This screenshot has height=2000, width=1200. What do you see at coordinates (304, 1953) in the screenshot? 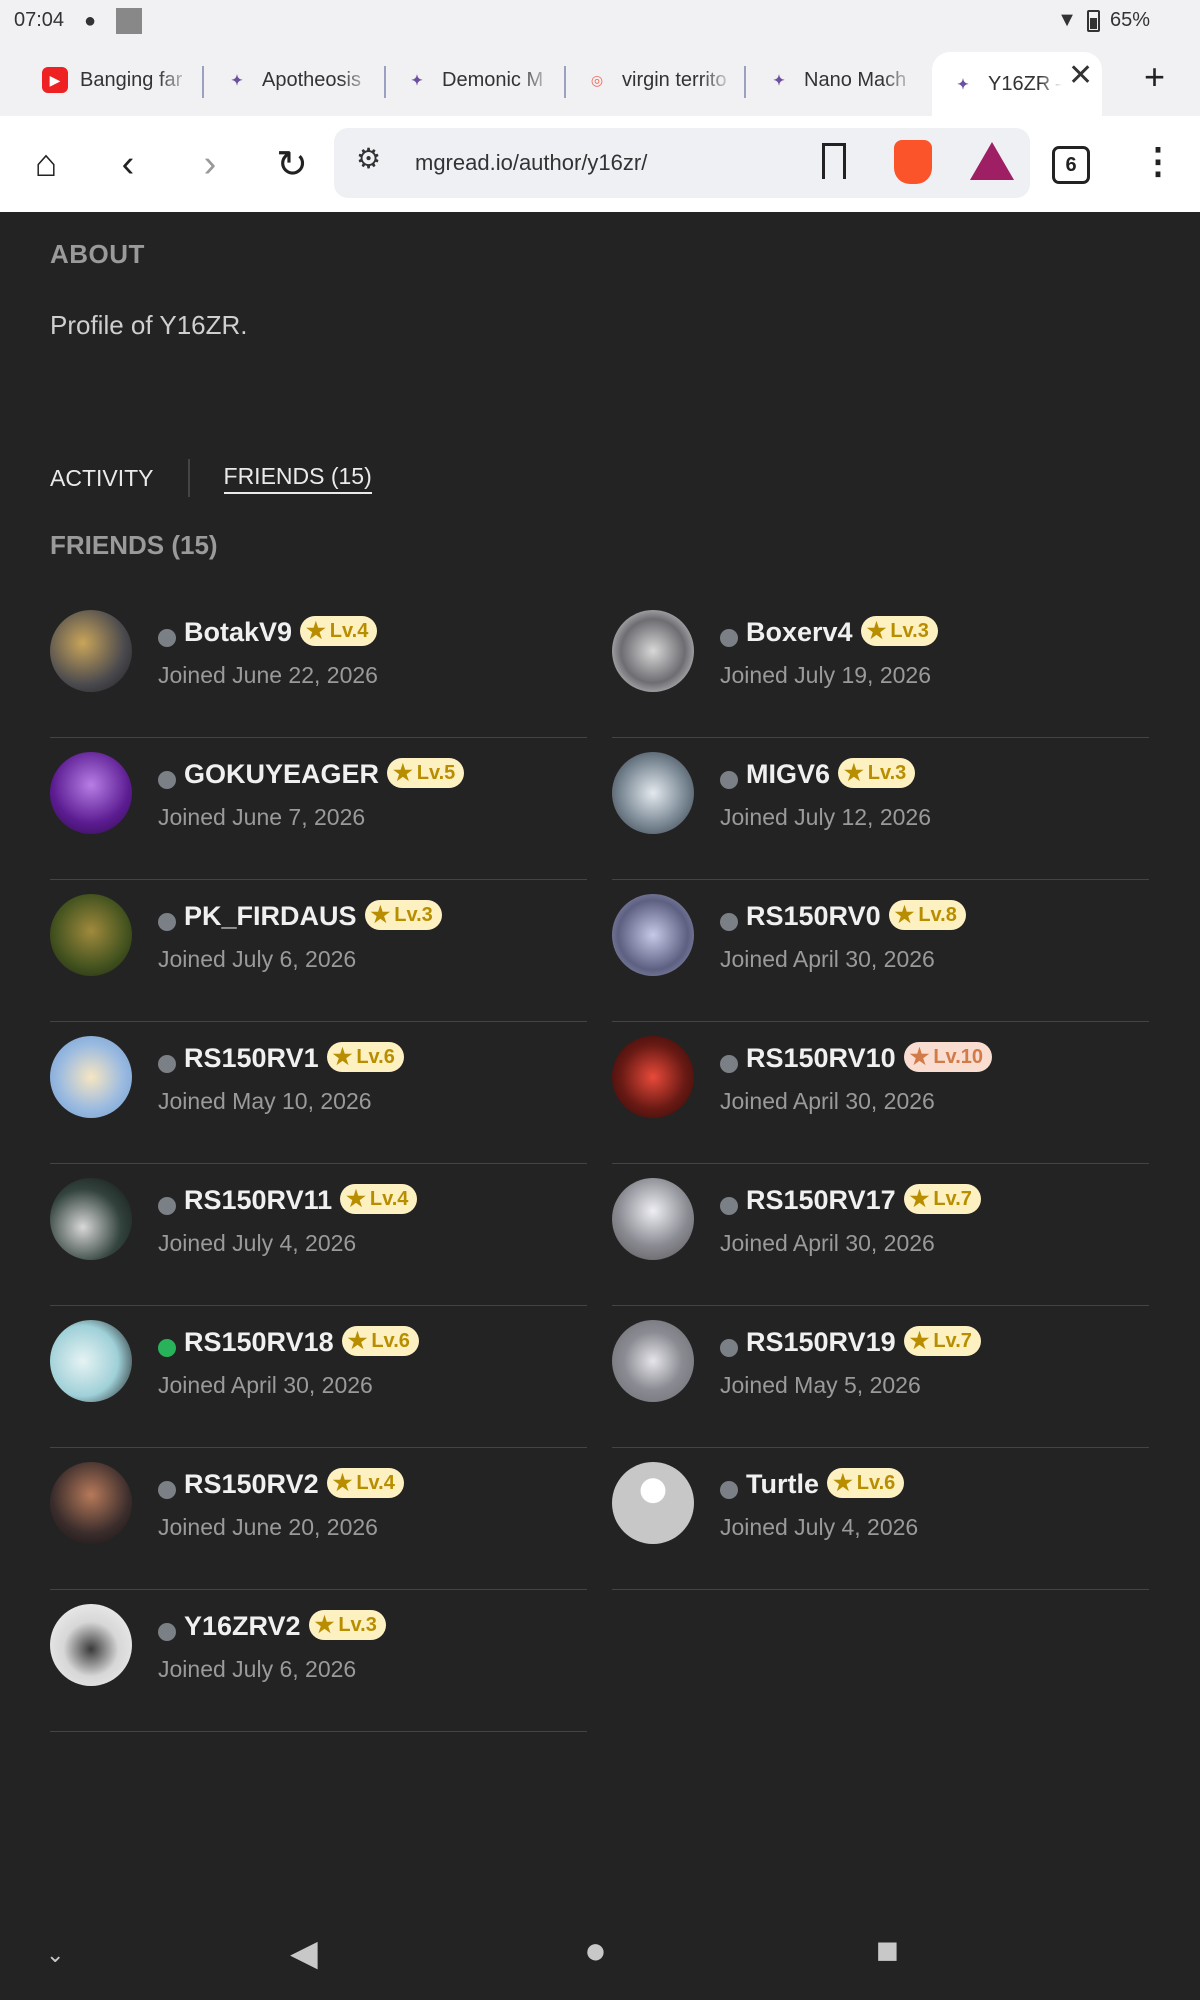
I see `nav-back-icon: ◀` at bounding box center [304, 1953].